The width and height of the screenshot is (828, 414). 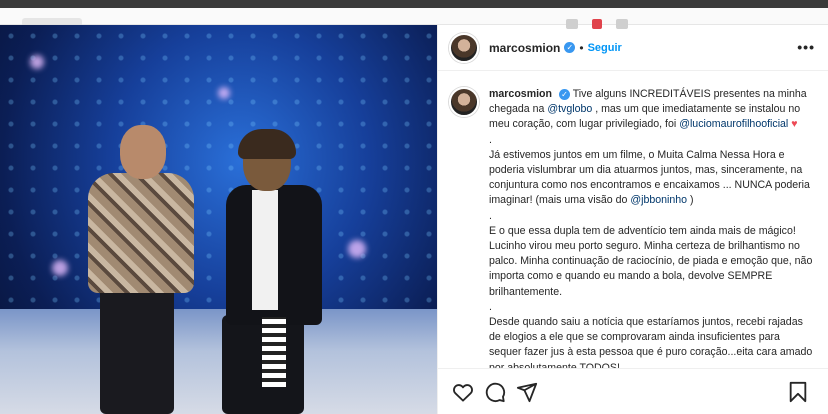 I want to click on comment-icon, so click(x=495, y=392).